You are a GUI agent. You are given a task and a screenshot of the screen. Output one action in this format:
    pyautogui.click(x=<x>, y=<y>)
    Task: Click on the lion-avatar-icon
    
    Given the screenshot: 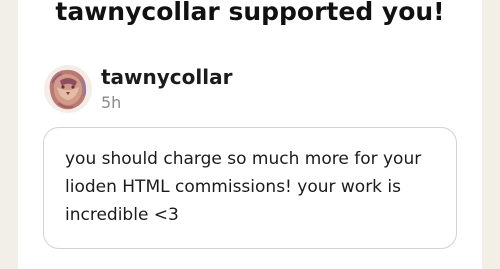 What is the action you would take?
    pyautogui.click(x=68, y=89)
    